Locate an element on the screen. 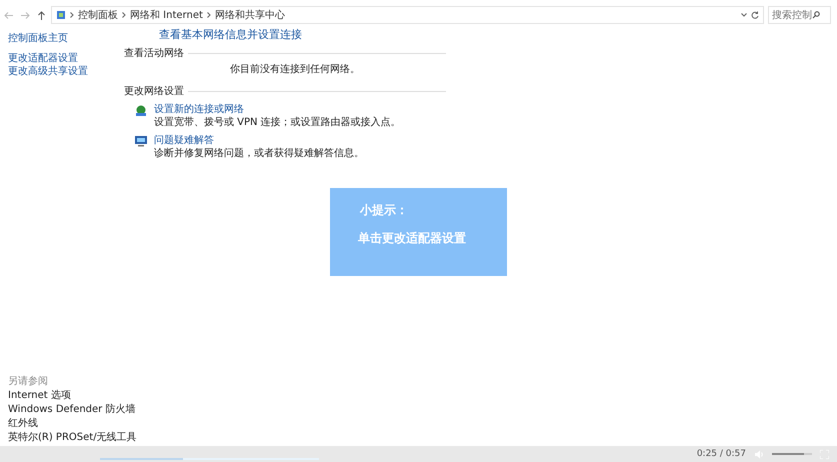 Image resolution: width=837 pixels, height=462 pixels. task-link: 设置新的连接或网络 is located at coordinates (277, 110).